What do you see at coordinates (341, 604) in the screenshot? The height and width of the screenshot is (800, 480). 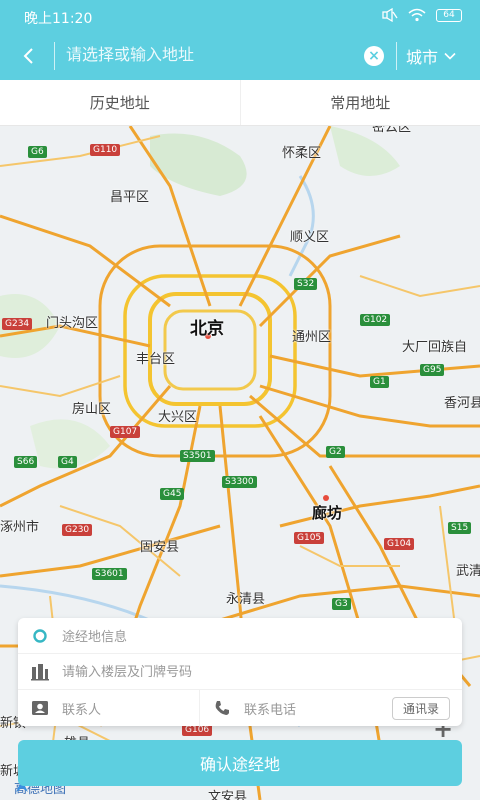 I see `road-badge: G3` at bounding box center [341, 604].